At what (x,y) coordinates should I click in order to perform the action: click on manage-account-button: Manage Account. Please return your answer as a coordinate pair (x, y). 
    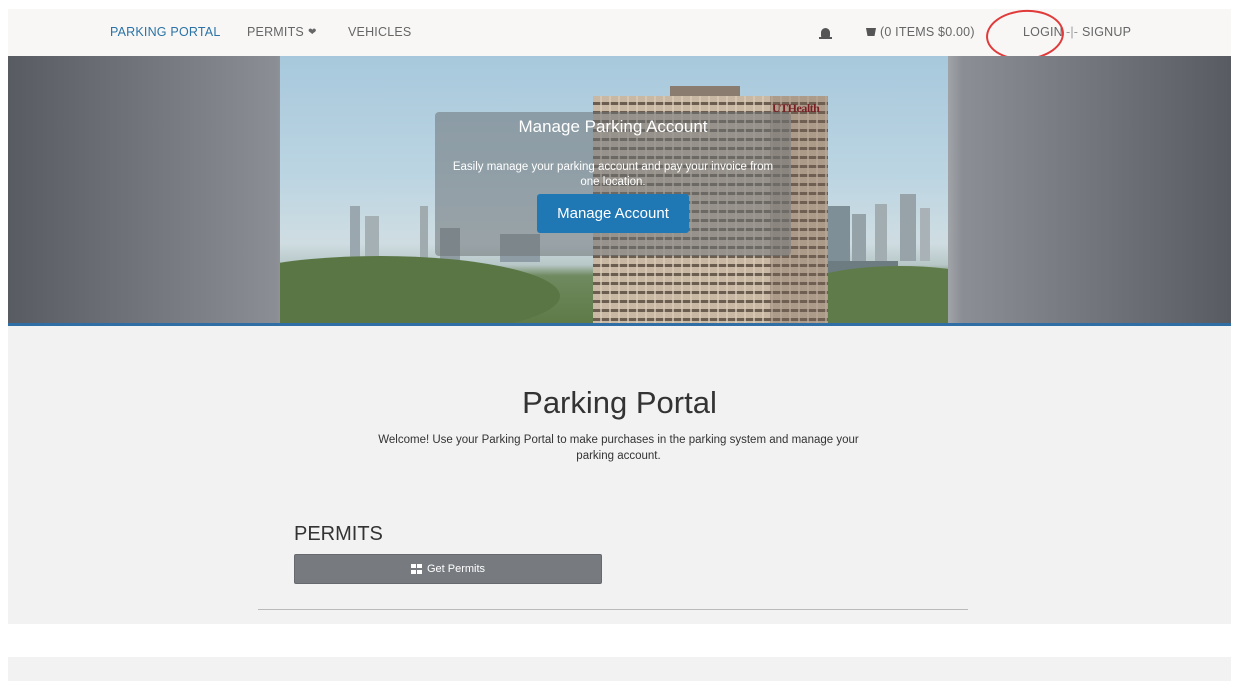
    Looking at the image, I should click on (613, 213).